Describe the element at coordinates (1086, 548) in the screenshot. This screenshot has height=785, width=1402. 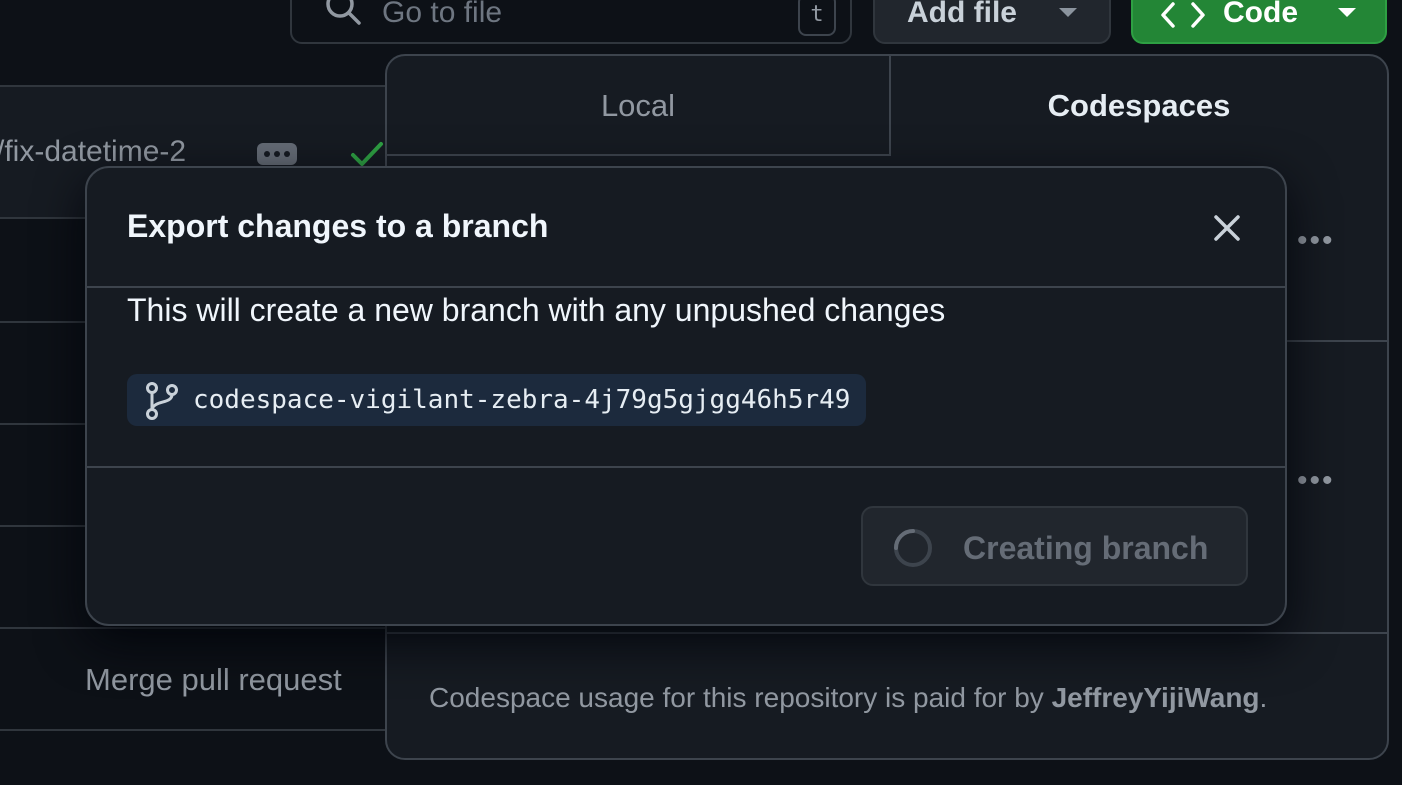
I see `create-branch-label: Creating branch` at that location.